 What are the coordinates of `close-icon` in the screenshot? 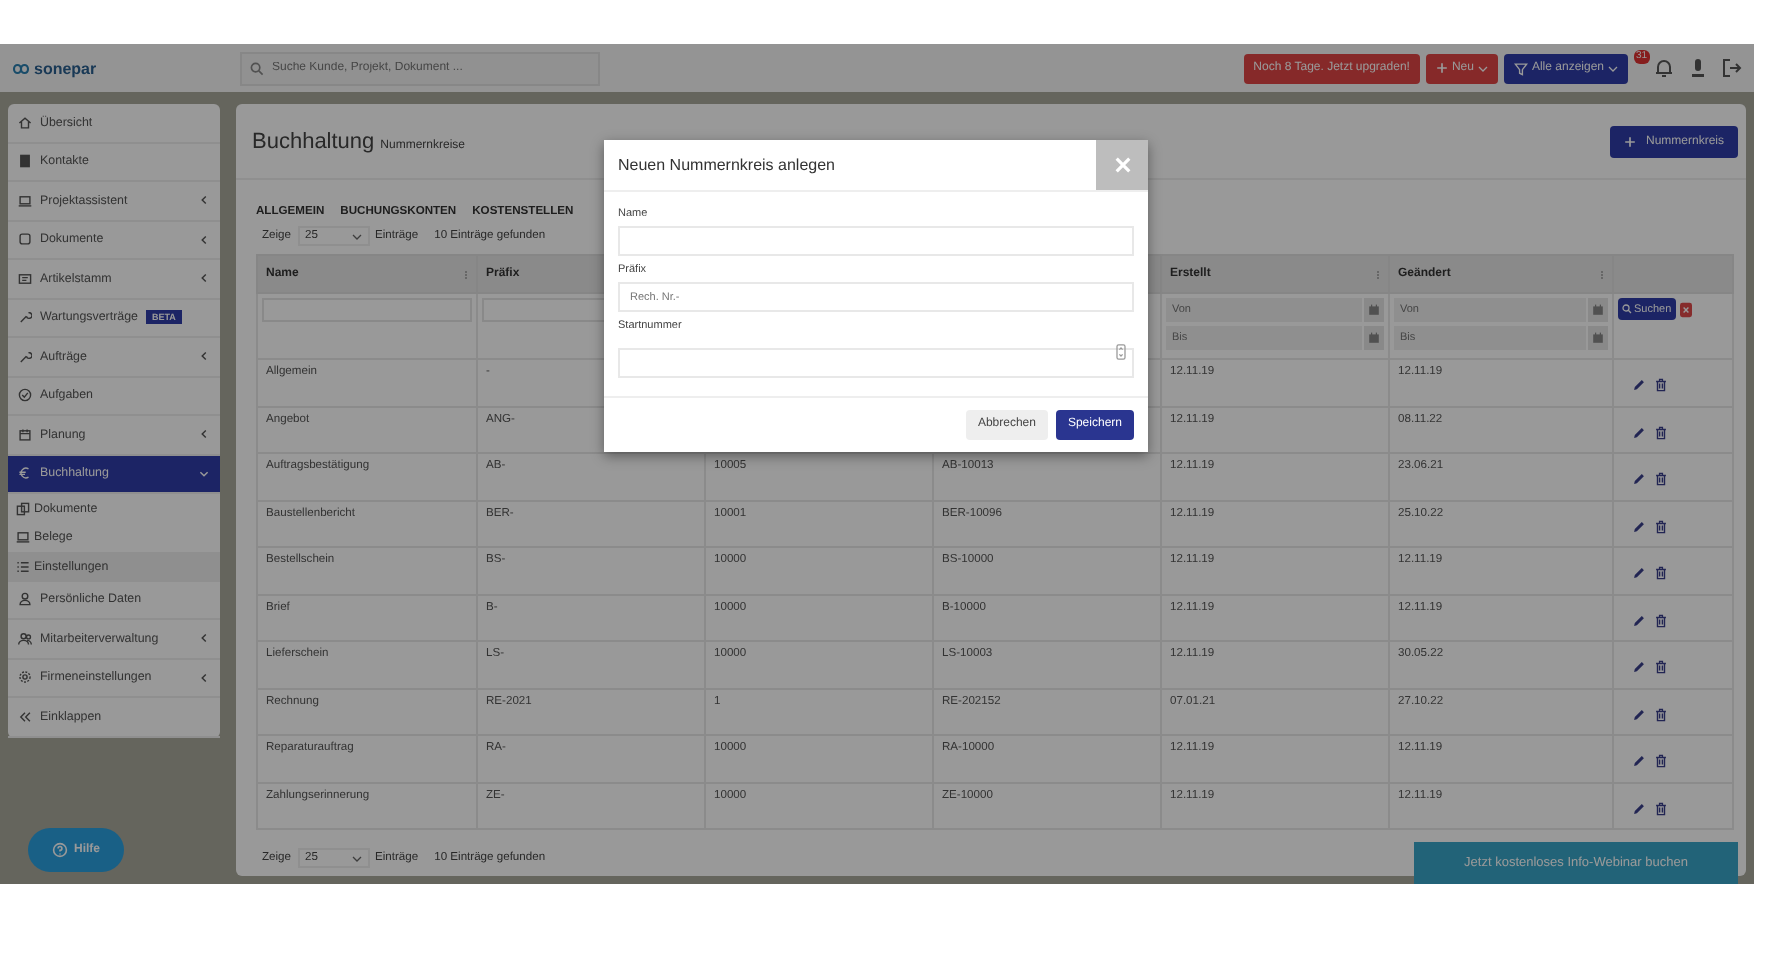 It's located at (1122, 165).